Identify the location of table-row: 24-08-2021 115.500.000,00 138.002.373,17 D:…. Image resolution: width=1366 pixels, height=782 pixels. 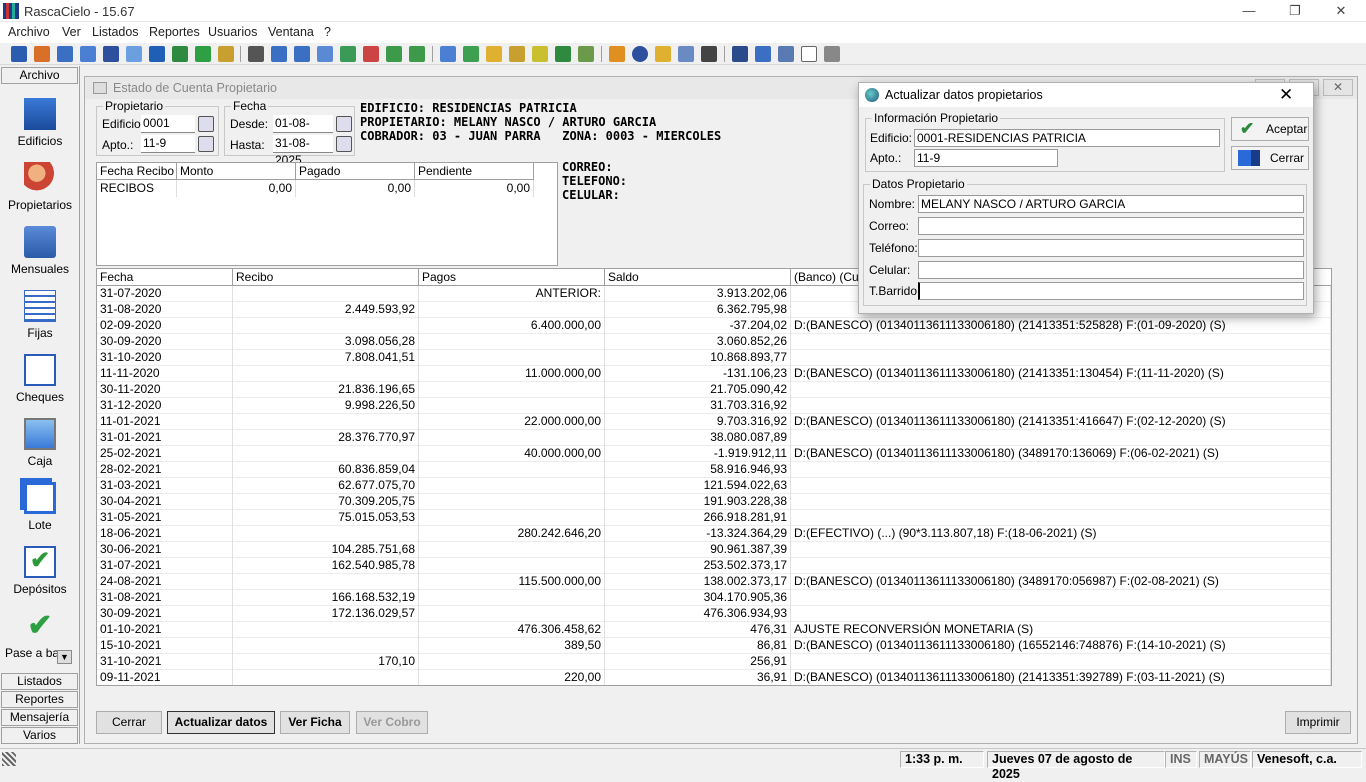
(714, 582).